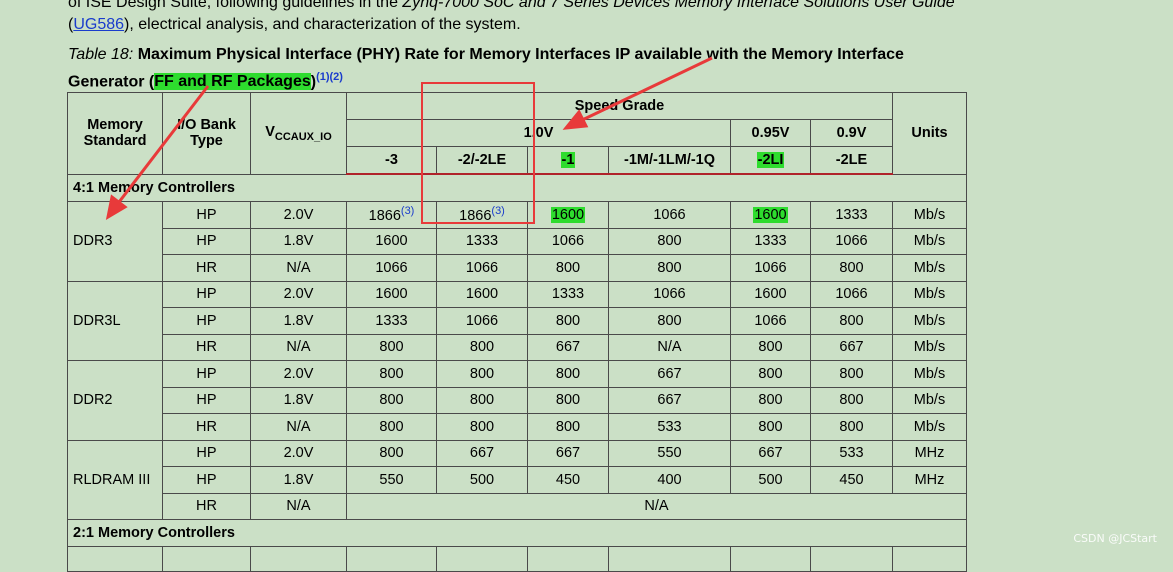 The width and height of the screenshot is (1173, 572). What do you see at coordinates (517, 347) in the screenshot?
I see `table-row: HR N/A 800 800 667 N/A 800 667 Mb/s` at bounding box center [517, 347].